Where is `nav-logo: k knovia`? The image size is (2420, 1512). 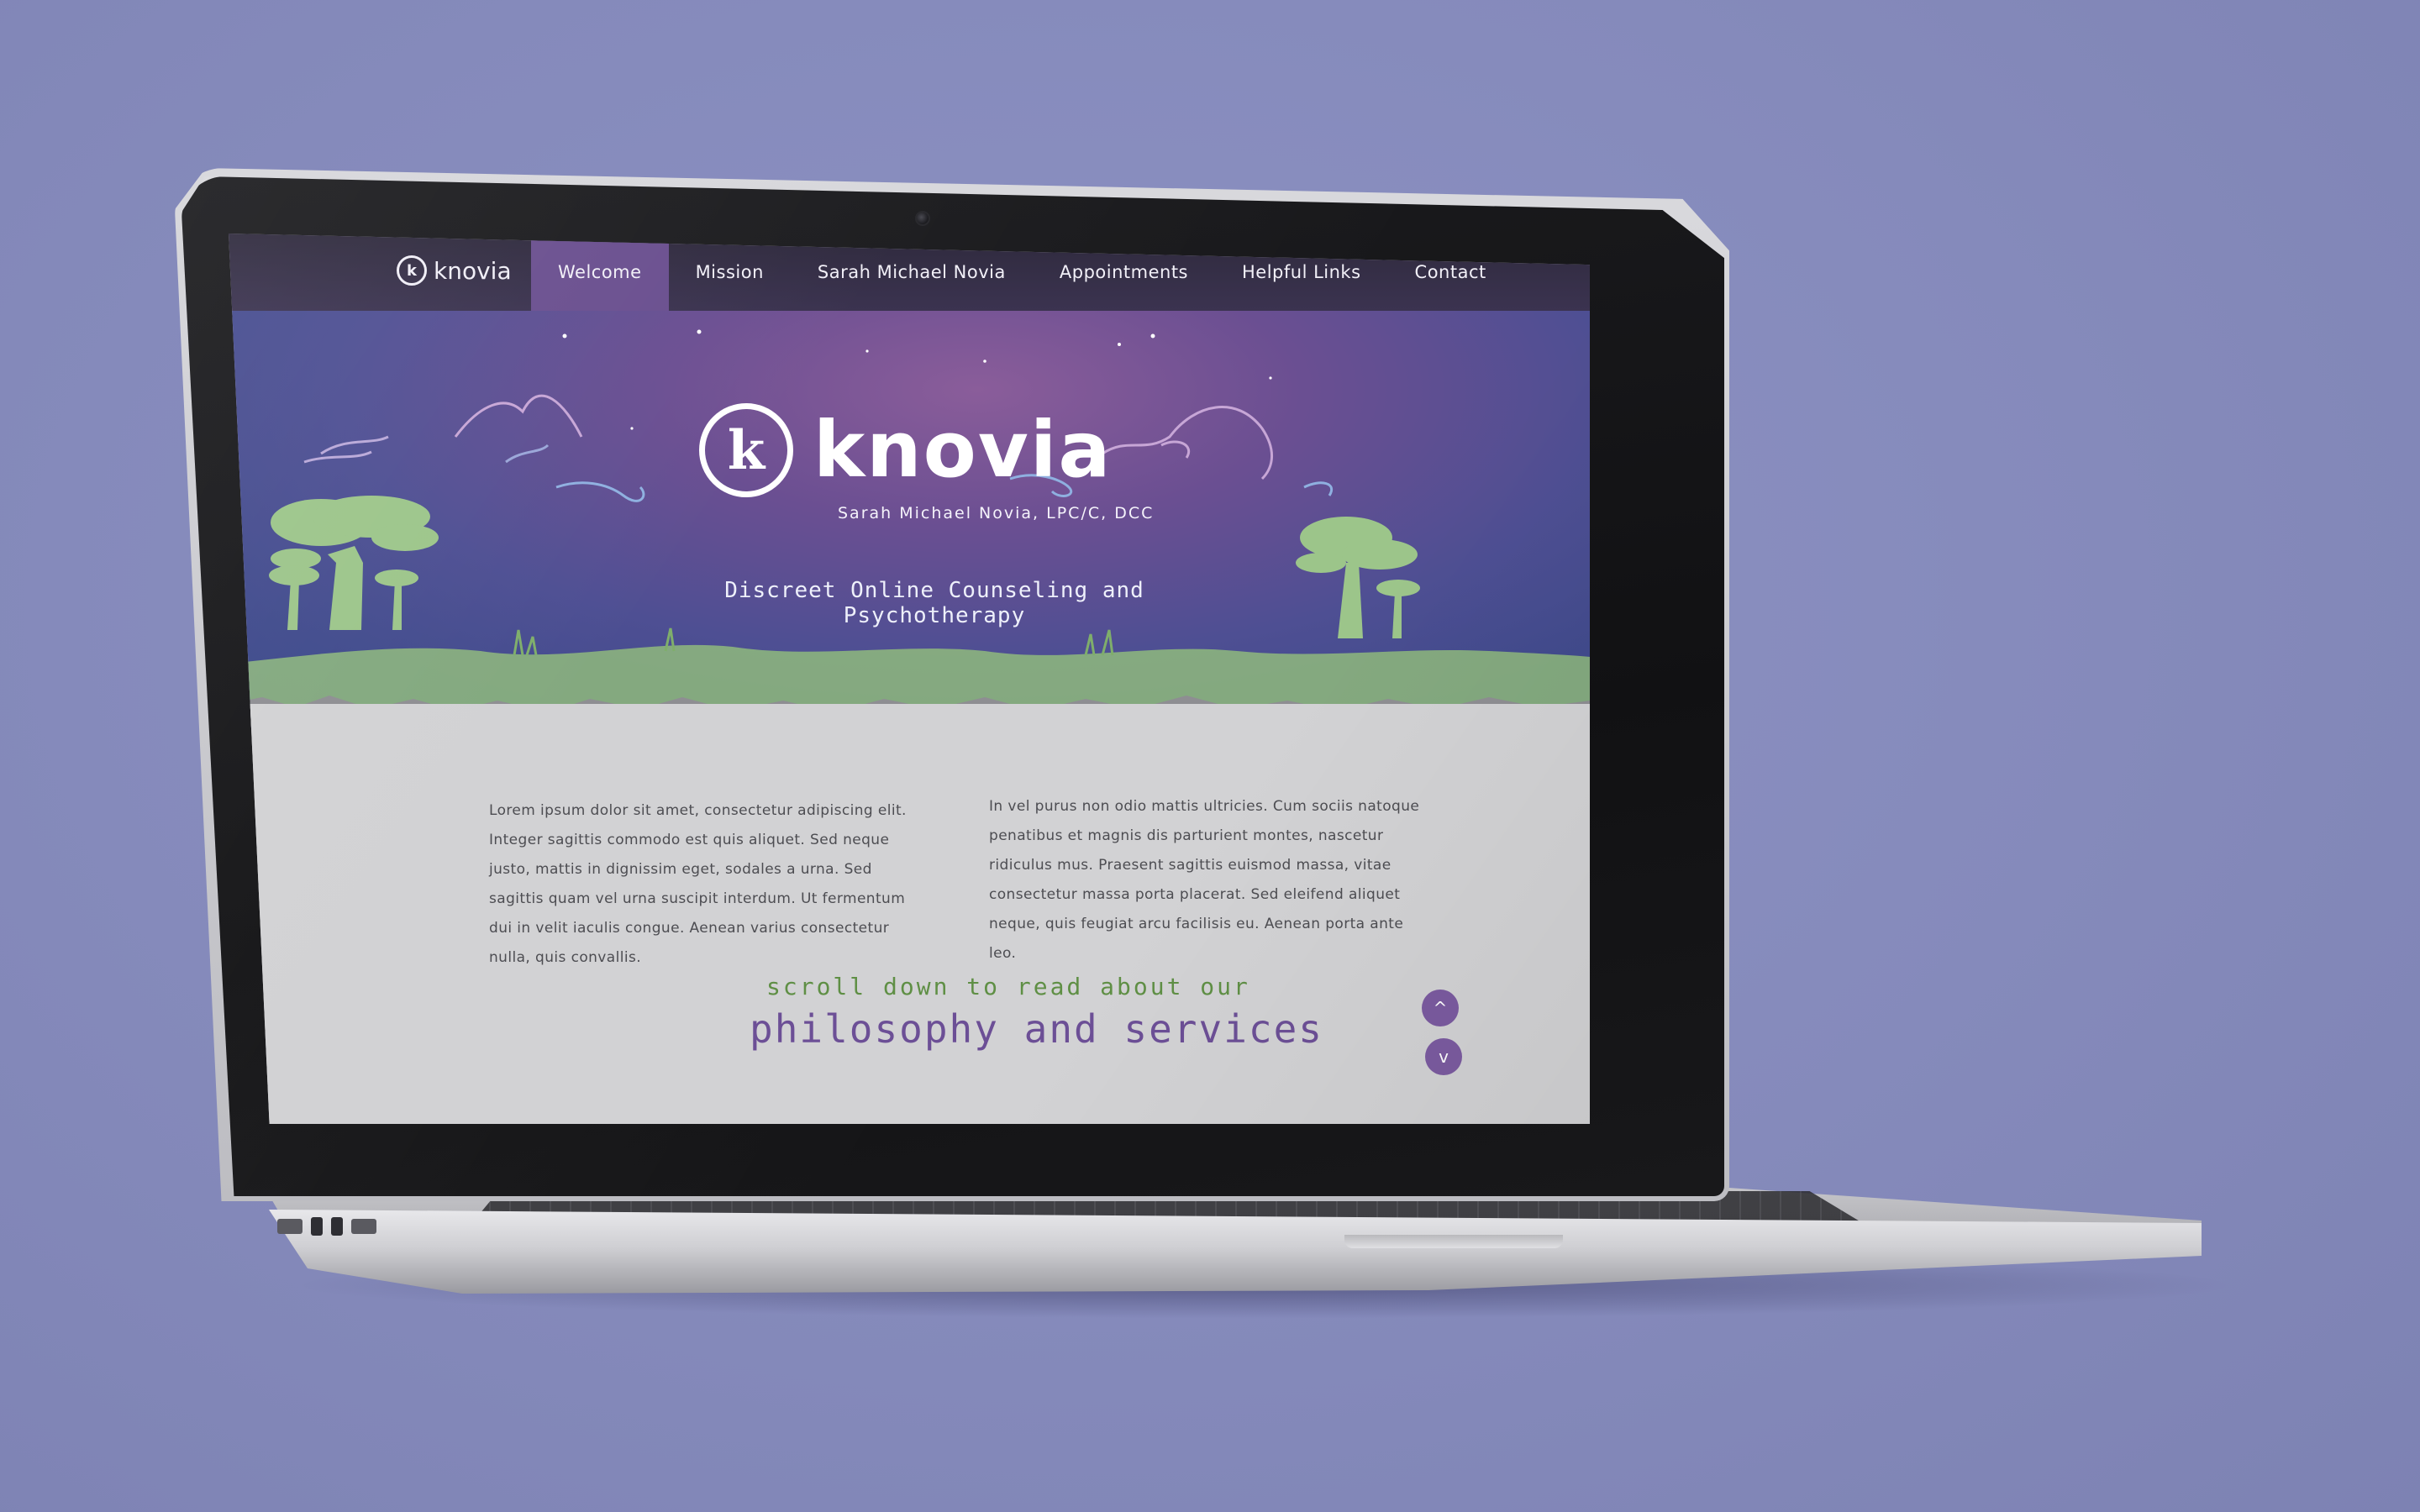 nav-logo: k knovia is located at coordinates (454, 270).